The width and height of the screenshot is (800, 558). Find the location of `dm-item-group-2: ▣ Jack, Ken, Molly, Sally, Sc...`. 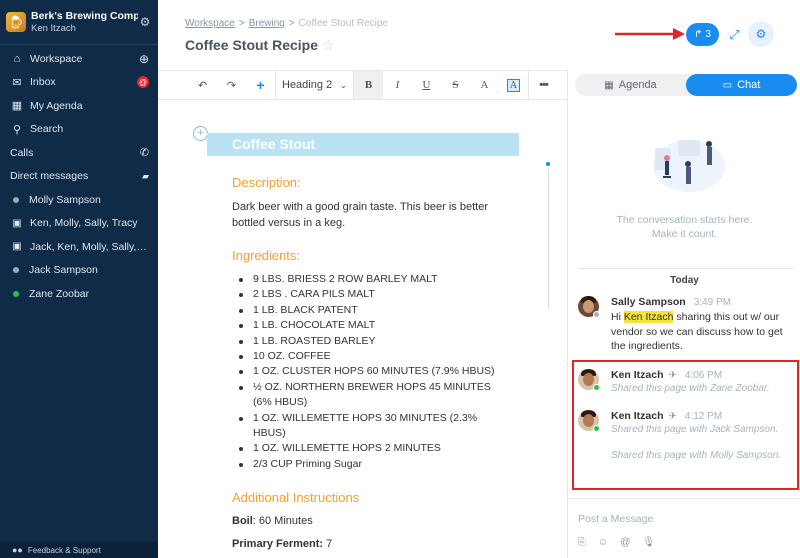

dm-item-group-2: ▣ Jack, Ken, Molly, Sally, Sc... is located at coordinates (79, 247).